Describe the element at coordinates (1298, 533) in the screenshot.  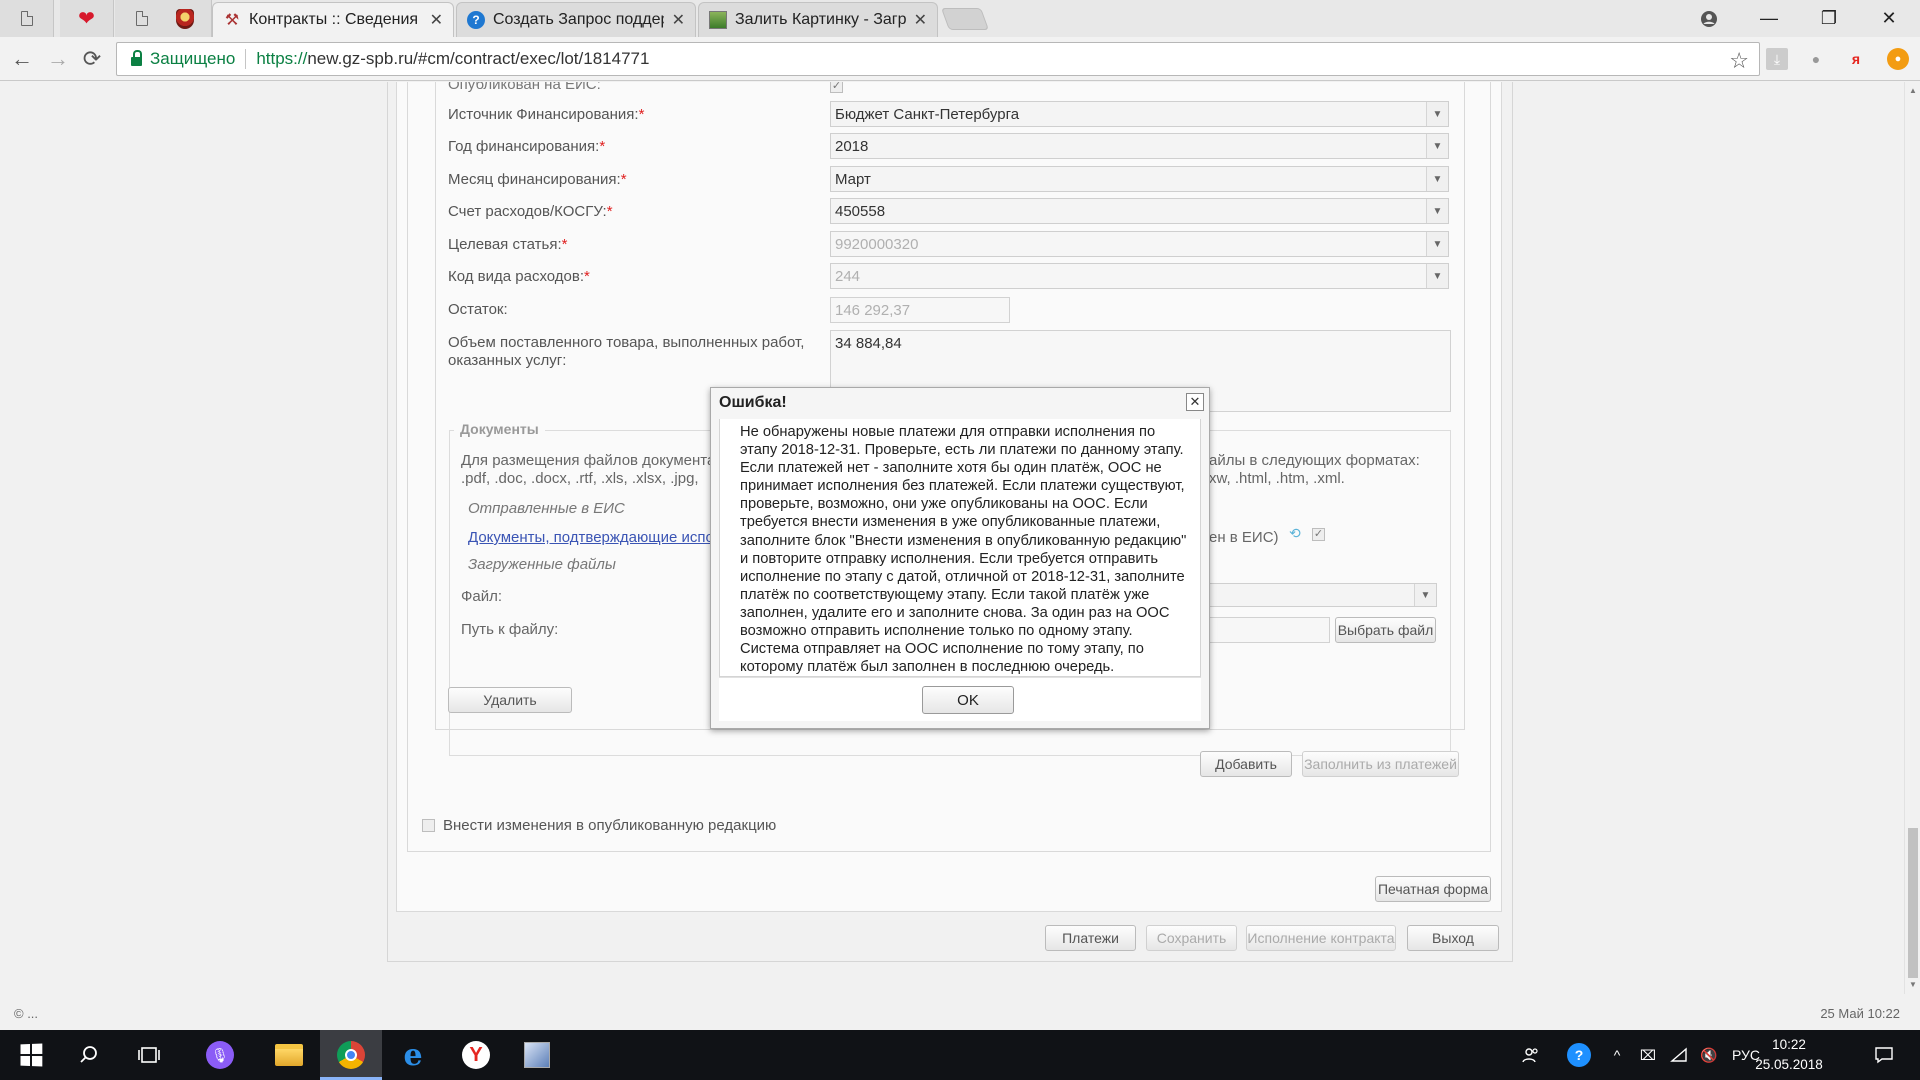
I see `refresh-icon: ⟲` at that location.